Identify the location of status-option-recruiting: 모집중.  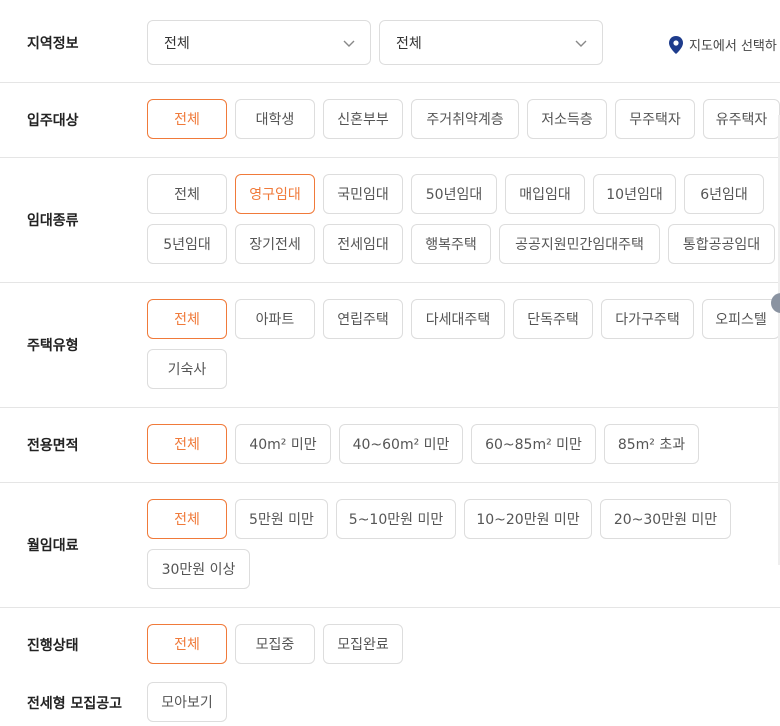
(275, 644).